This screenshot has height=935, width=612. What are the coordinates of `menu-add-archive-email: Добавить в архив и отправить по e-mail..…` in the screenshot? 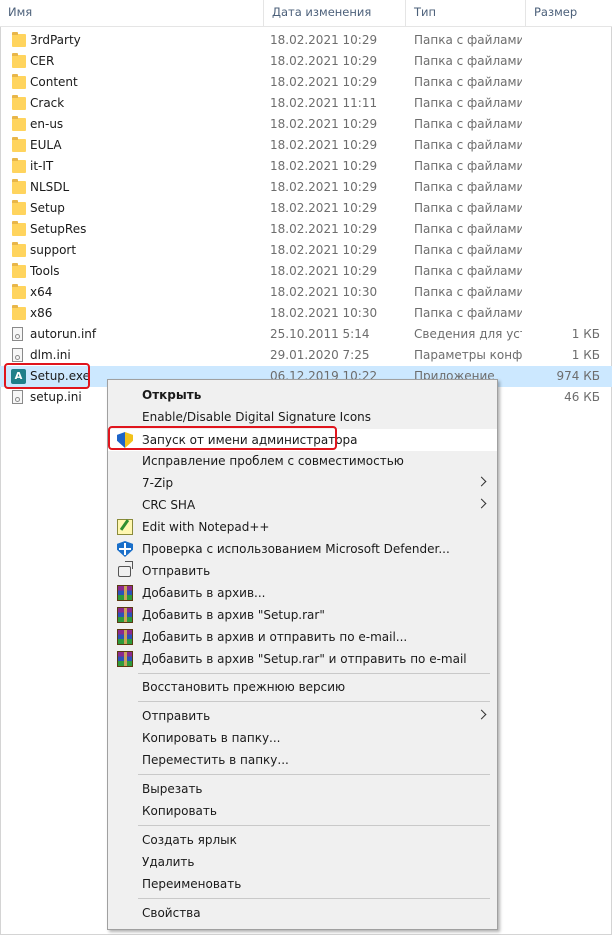 It's located at (302, 637).